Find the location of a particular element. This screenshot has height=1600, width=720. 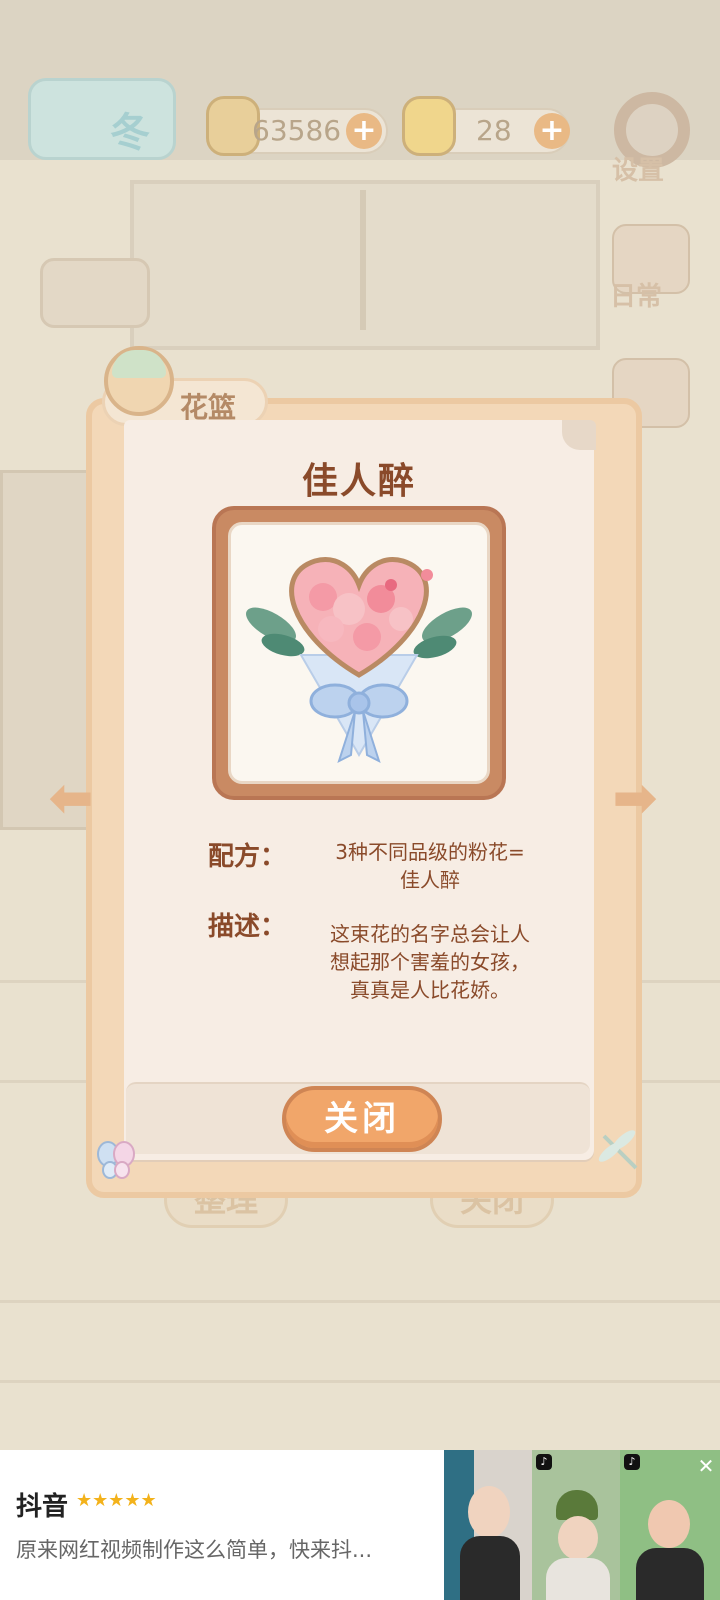

recipe-text: 3种不同品级的粉花= 佳人醉 is located at coordinates (430, 866).